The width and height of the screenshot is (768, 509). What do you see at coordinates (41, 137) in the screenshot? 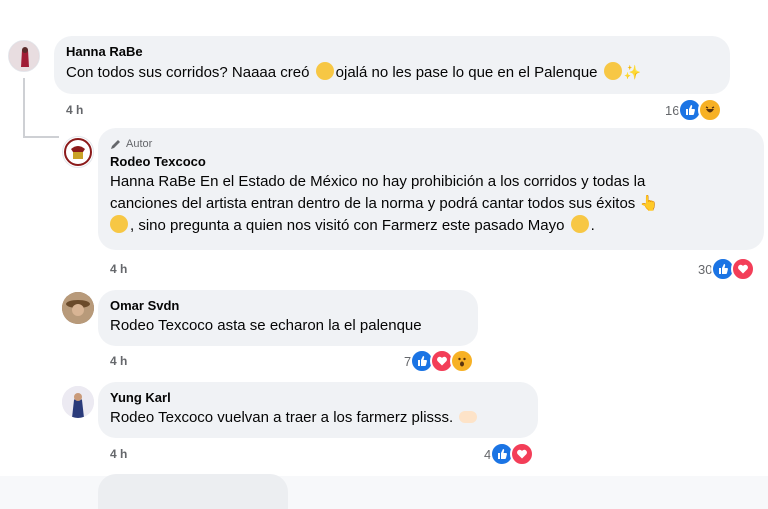
I see `thread-line-curve` at bounding box center [41, 137].